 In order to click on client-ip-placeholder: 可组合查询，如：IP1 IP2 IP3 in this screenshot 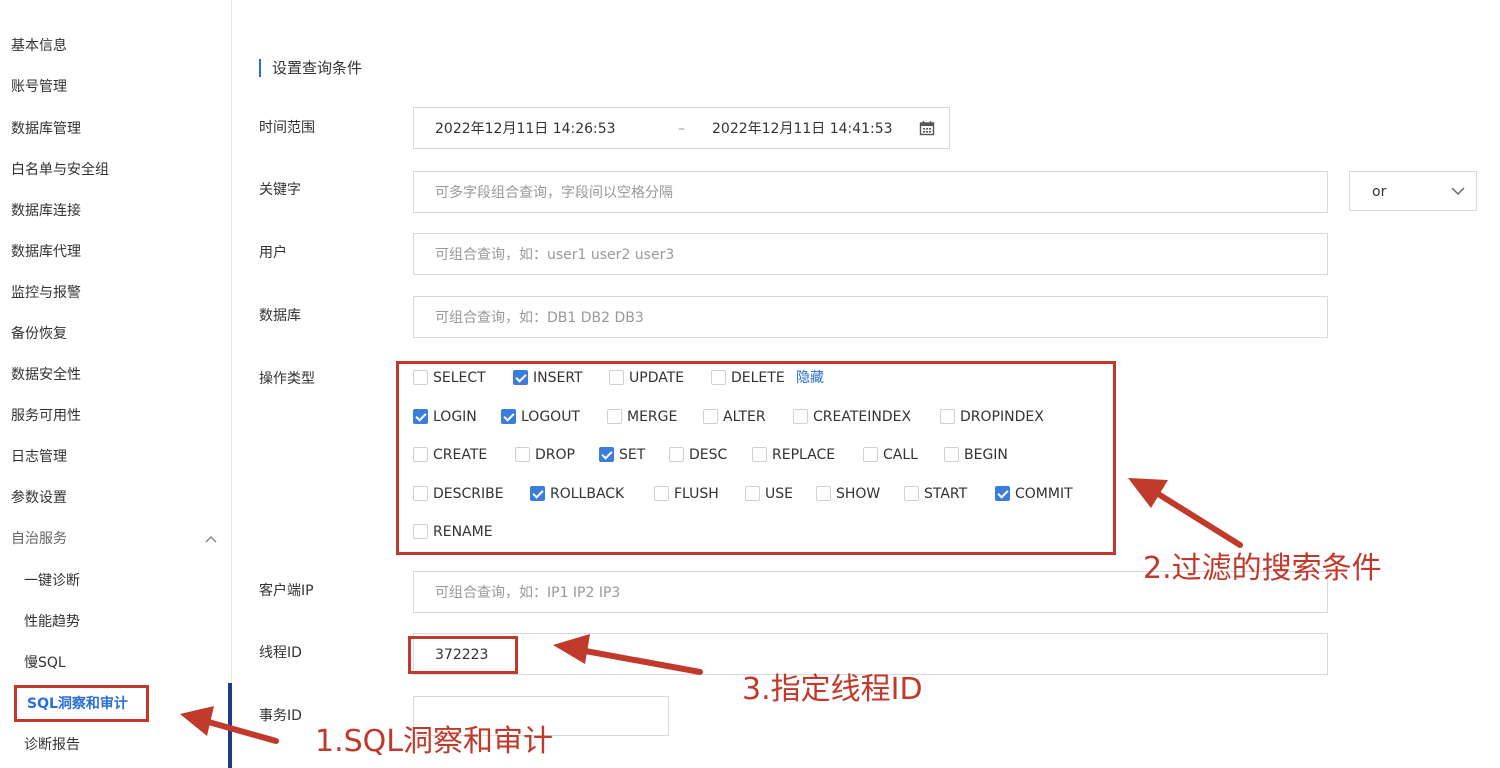, I will do `click(528, 593)`.